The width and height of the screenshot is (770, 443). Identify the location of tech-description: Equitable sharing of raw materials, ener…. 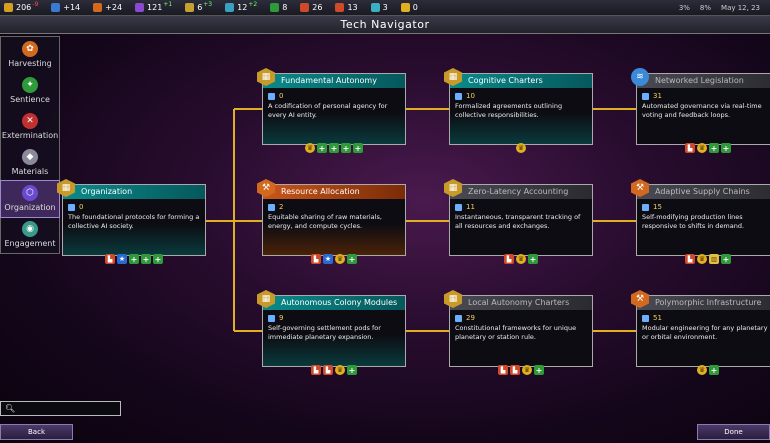
(325, 221).